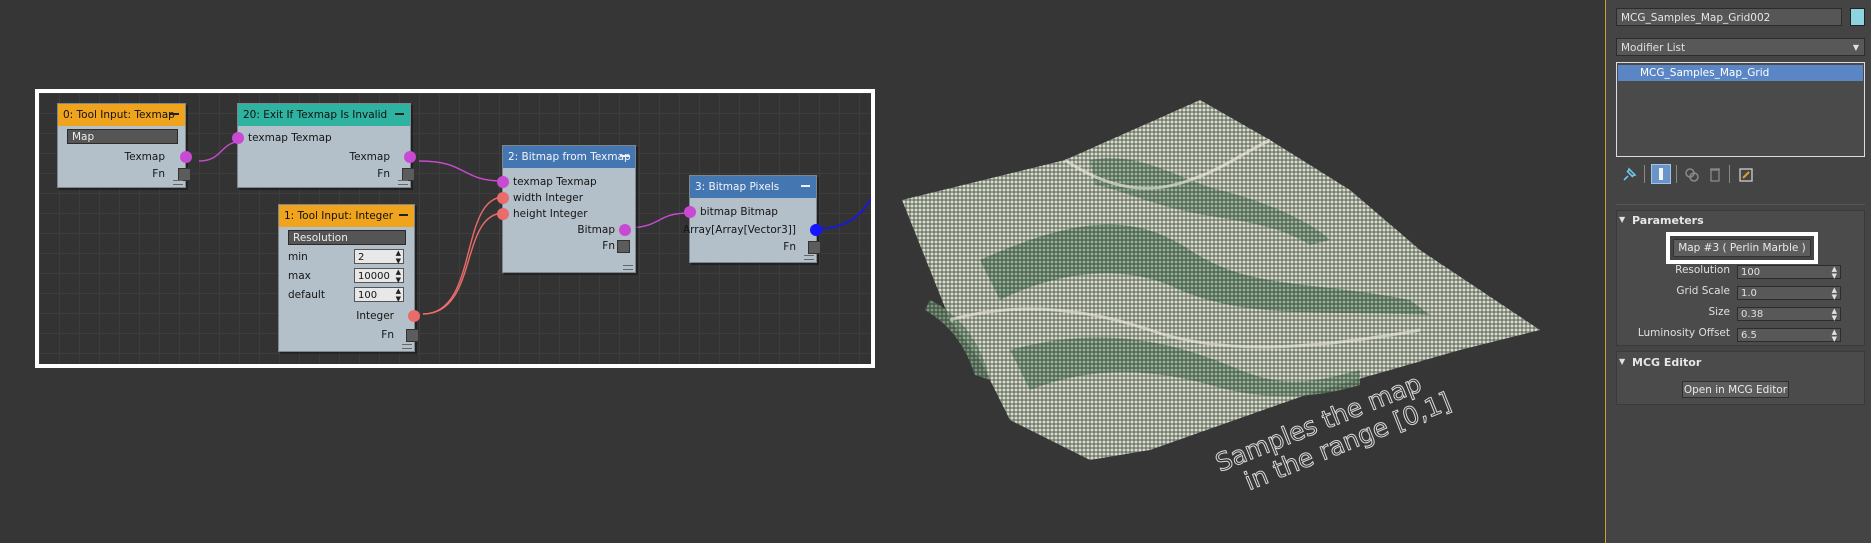  What do you see at coordinates (298, 257) in the screenshot?
I see `min-label: min` at bounding box center [298, 257].